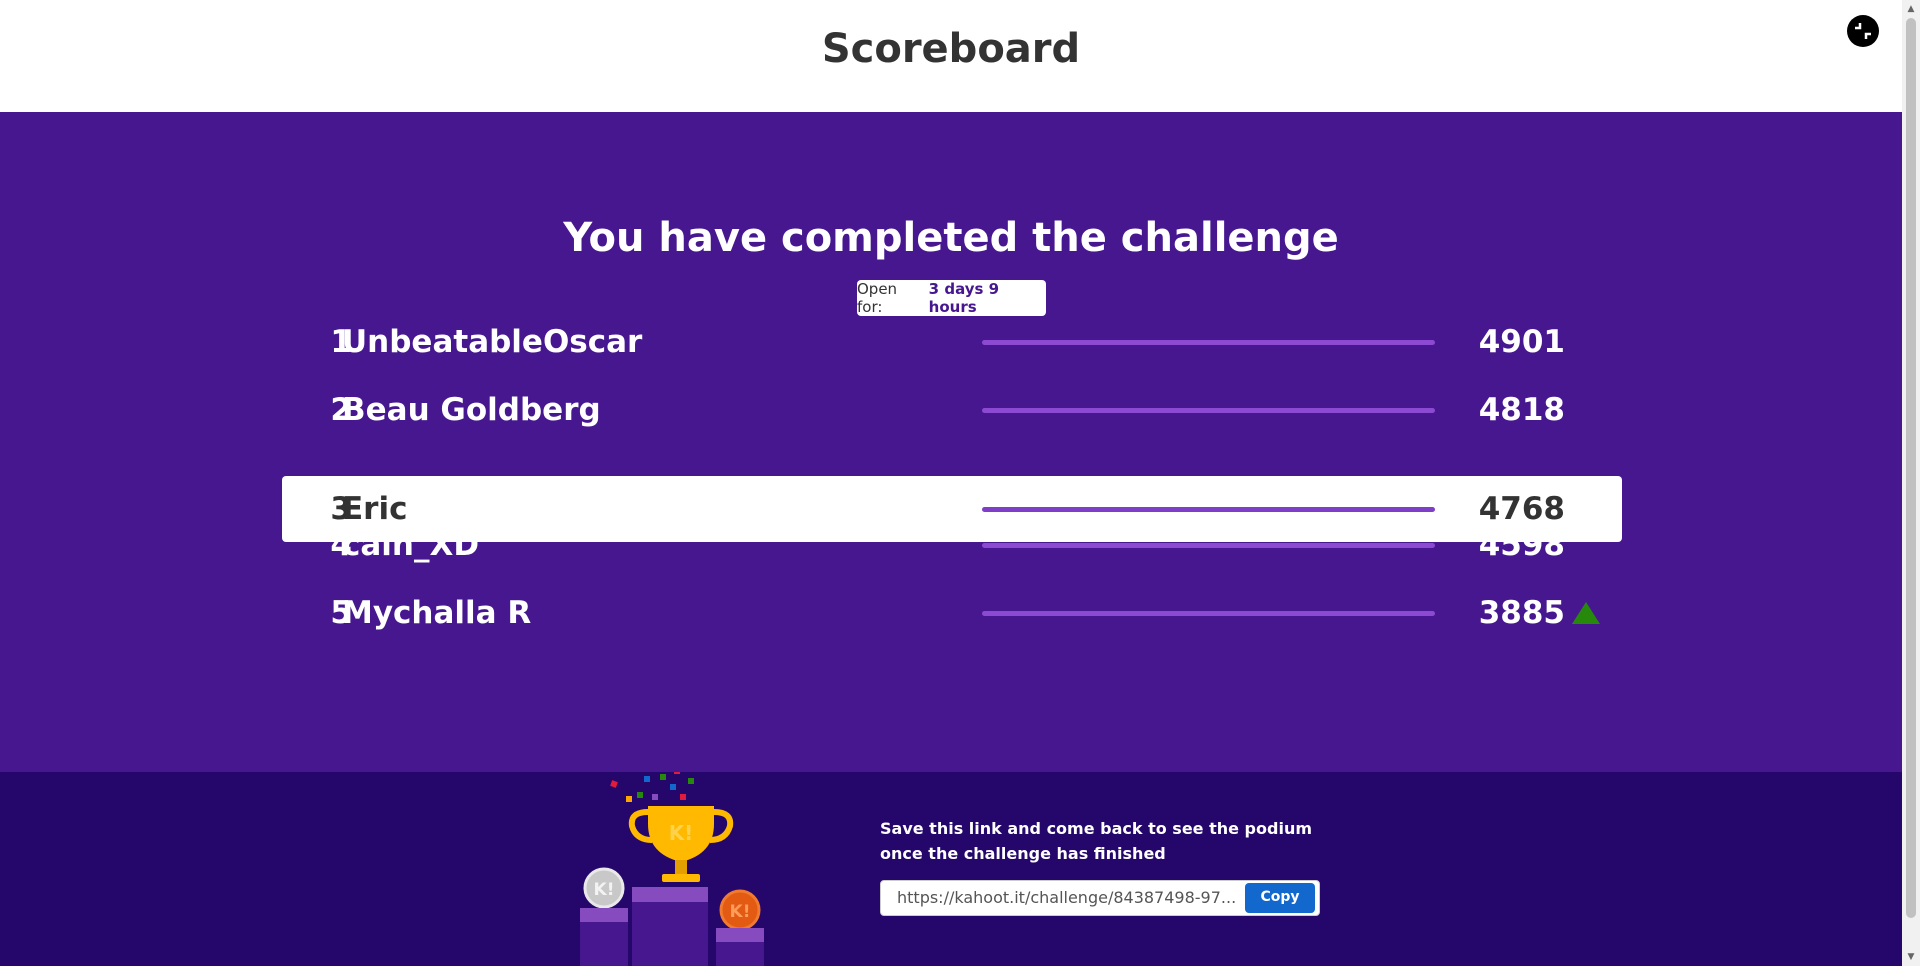 The width and height of the screenshot is (1920, 966). Describe the element at coordinates (1586, 613) in the screenshot. I see `up-arrow-icon` at that location.